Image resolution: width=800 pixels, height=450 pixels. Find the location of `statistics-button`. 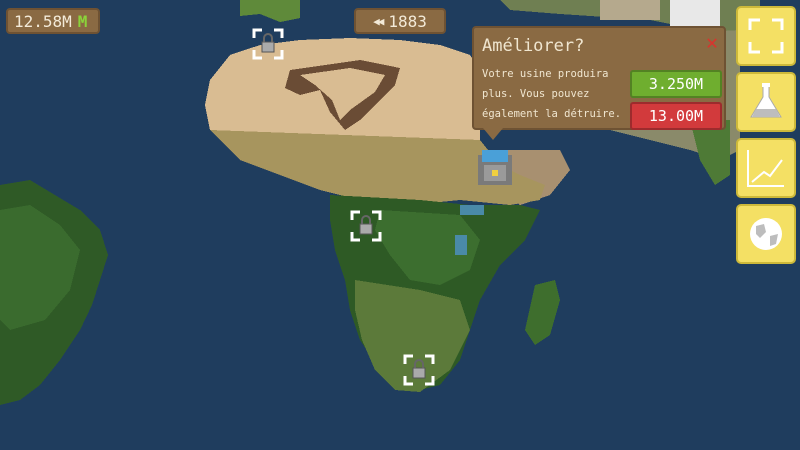

statistics-button is located at coordinates (766, 168).